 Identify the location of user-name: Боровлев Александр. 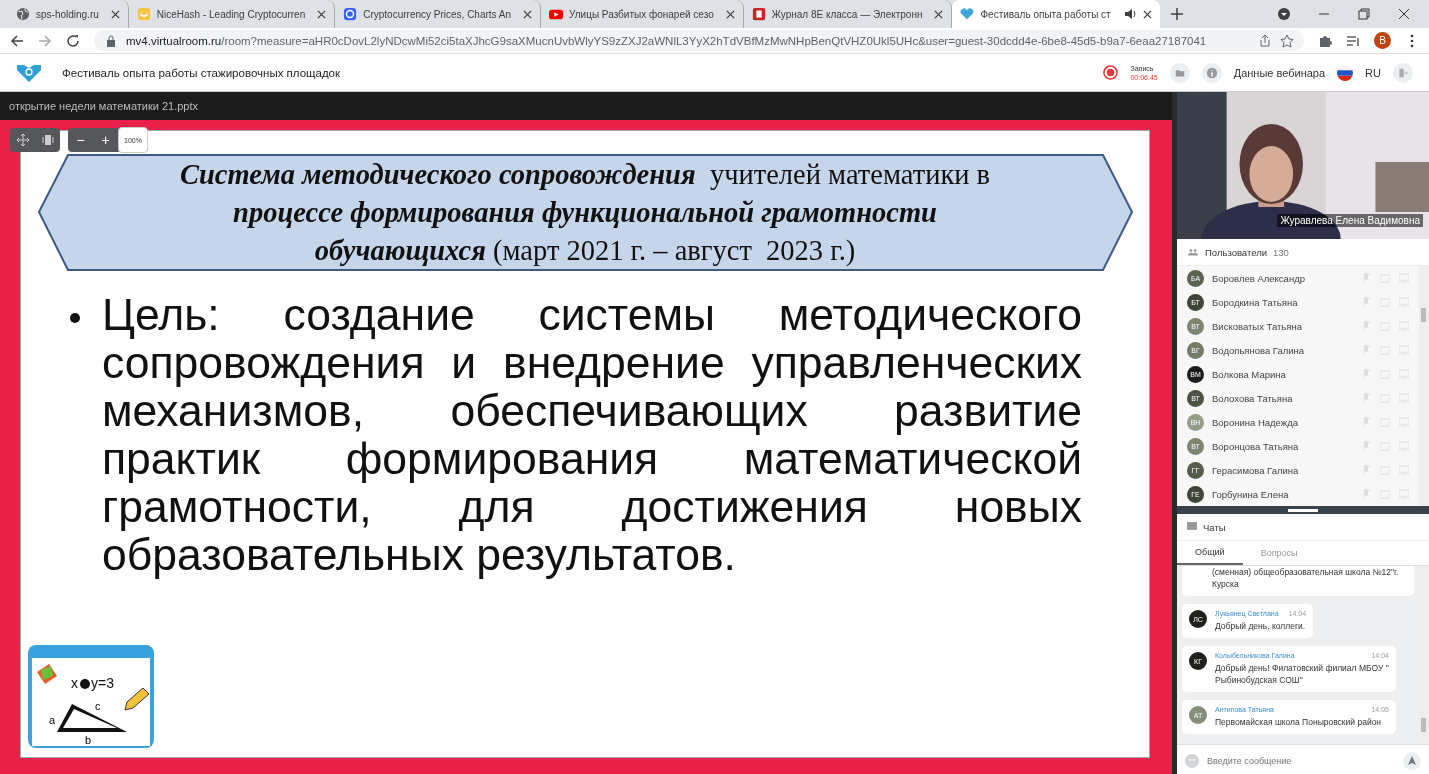
(1259, 278).